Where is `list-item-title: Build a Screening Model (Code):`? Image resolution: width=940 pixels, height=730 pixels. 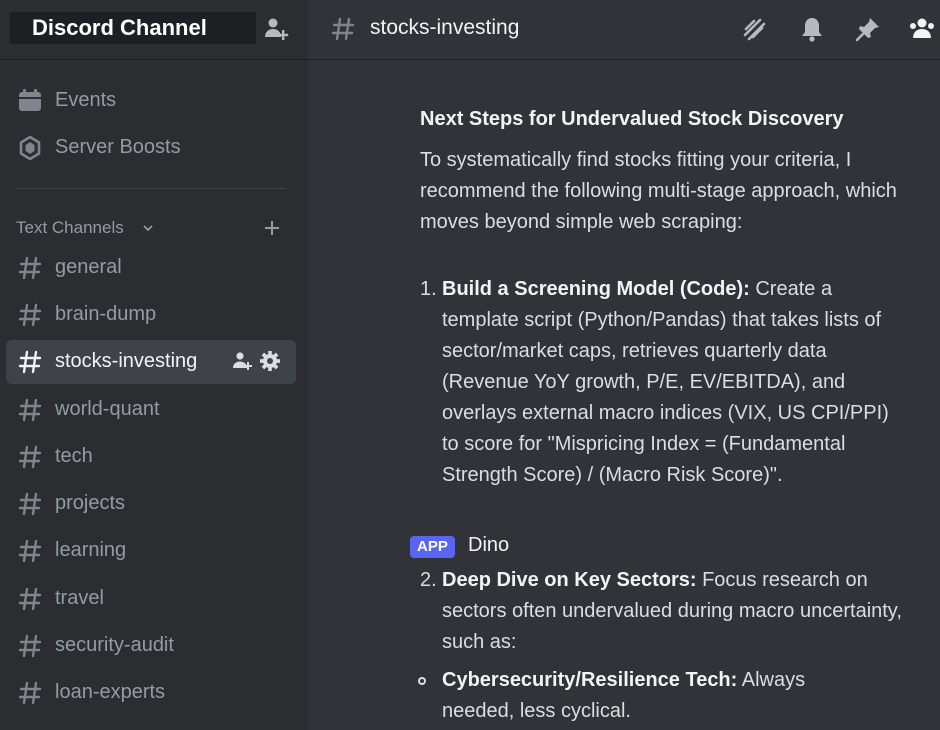
list-item-title: Build a Screening Model (Code): is located at coordinates (596, 289).